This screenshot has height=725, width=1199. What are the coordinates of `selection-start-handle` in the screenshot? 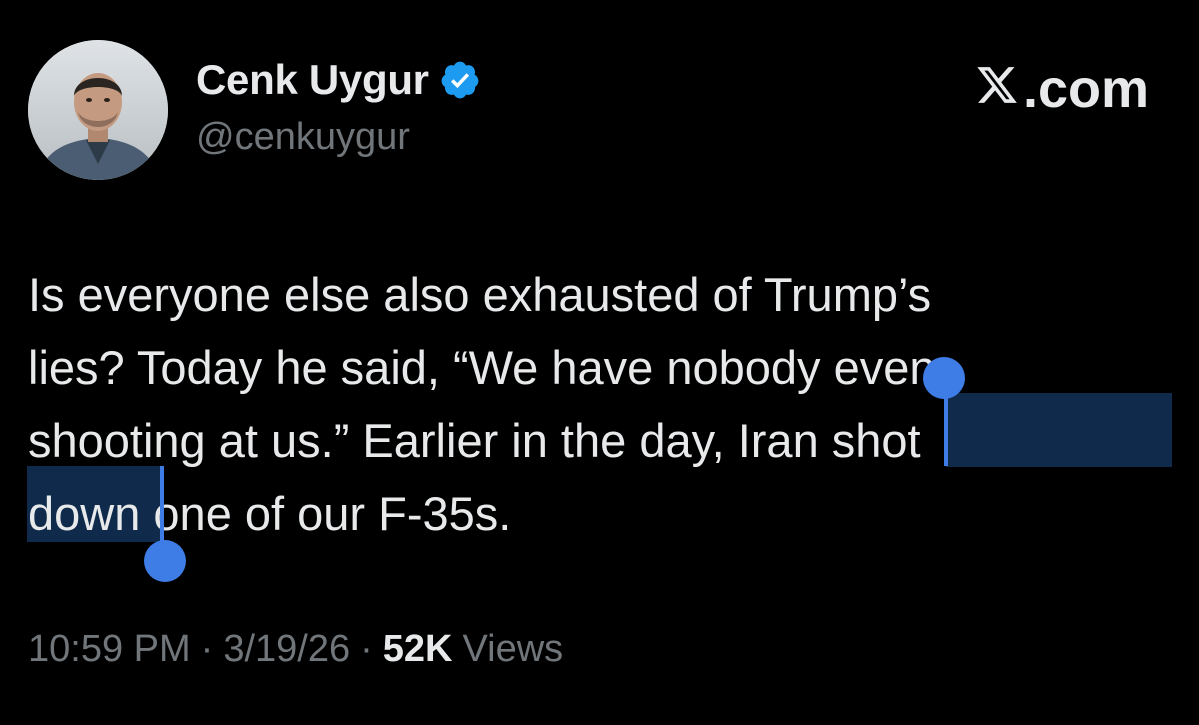 It's located at (944, 378).